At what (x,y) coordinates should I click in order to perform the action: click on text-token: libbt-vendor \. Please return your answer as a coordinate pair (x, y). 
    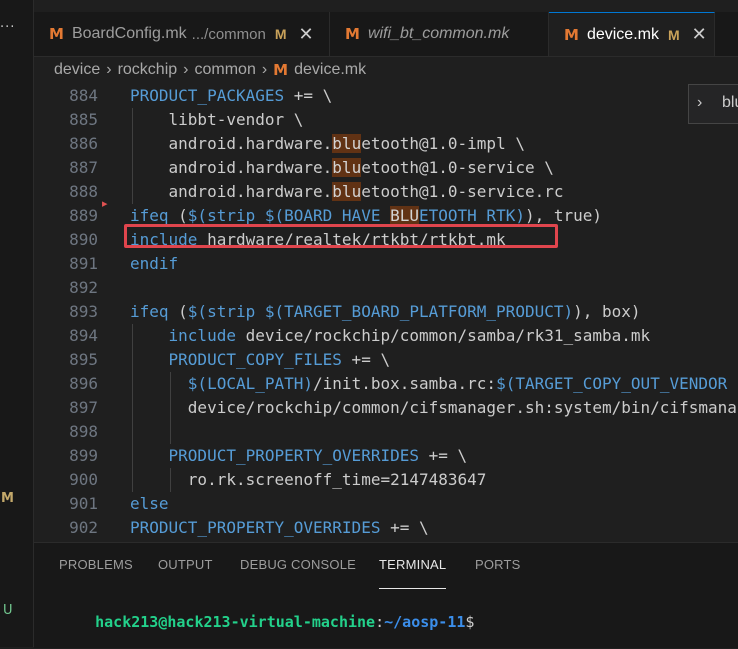
    Looking at the image, I should click on (217, 119).